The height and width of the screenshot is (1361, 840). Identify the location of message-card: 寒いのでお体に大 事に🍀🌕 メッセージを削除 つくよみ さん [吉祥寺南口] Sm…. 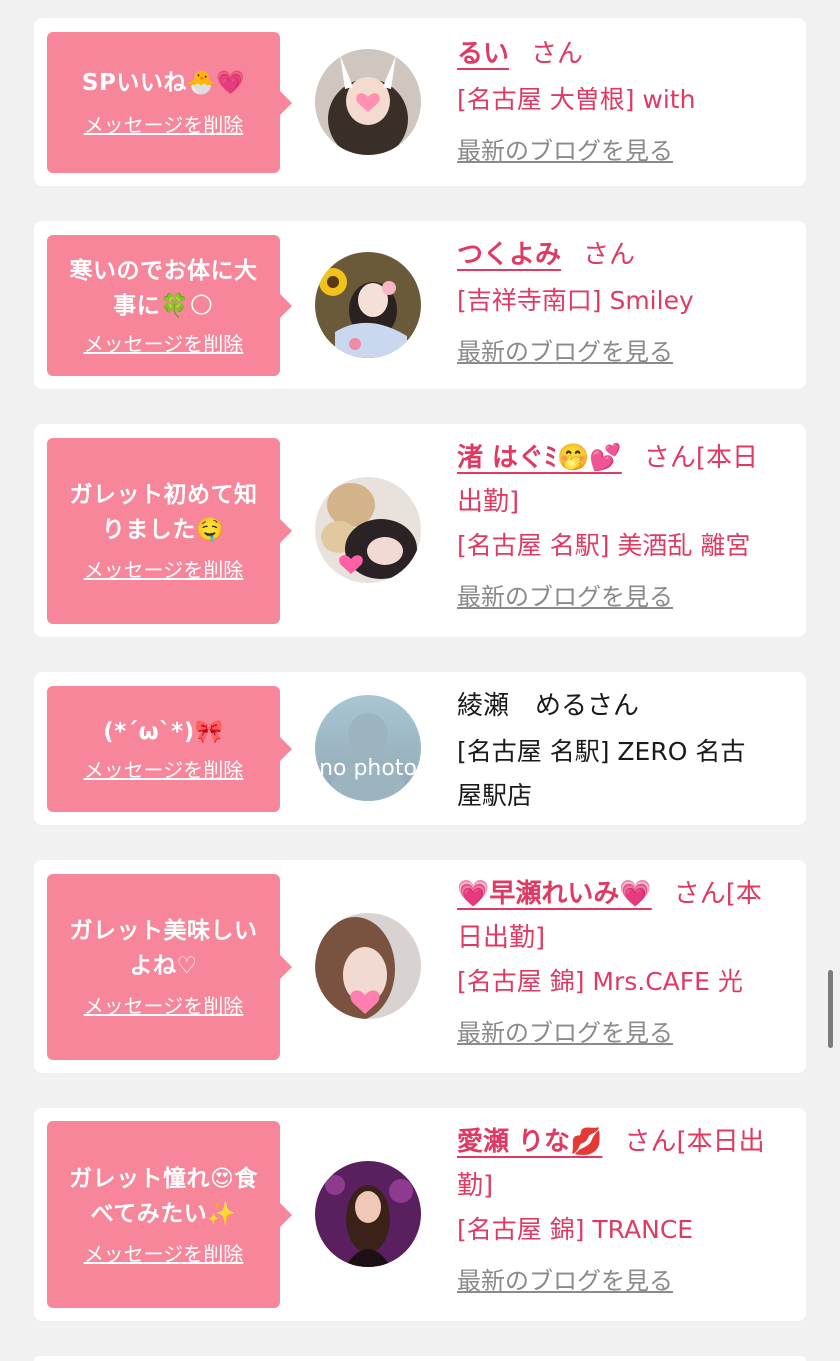
(420, 305).